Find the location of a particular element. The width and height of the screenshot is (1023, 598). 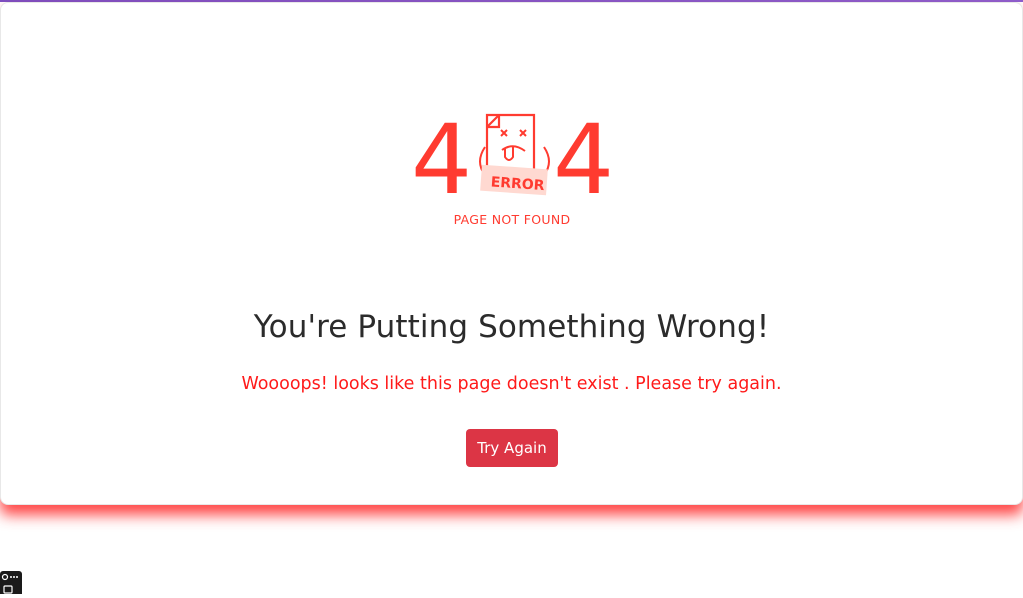

404-illustration: 4 ERROR 4 PAGE NOT FOUND is located at coordinates (512, 167).